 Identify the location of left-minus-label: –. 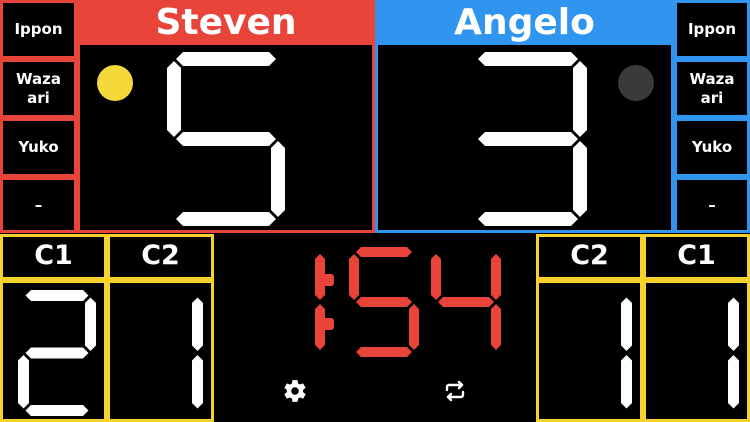
(38, 204).